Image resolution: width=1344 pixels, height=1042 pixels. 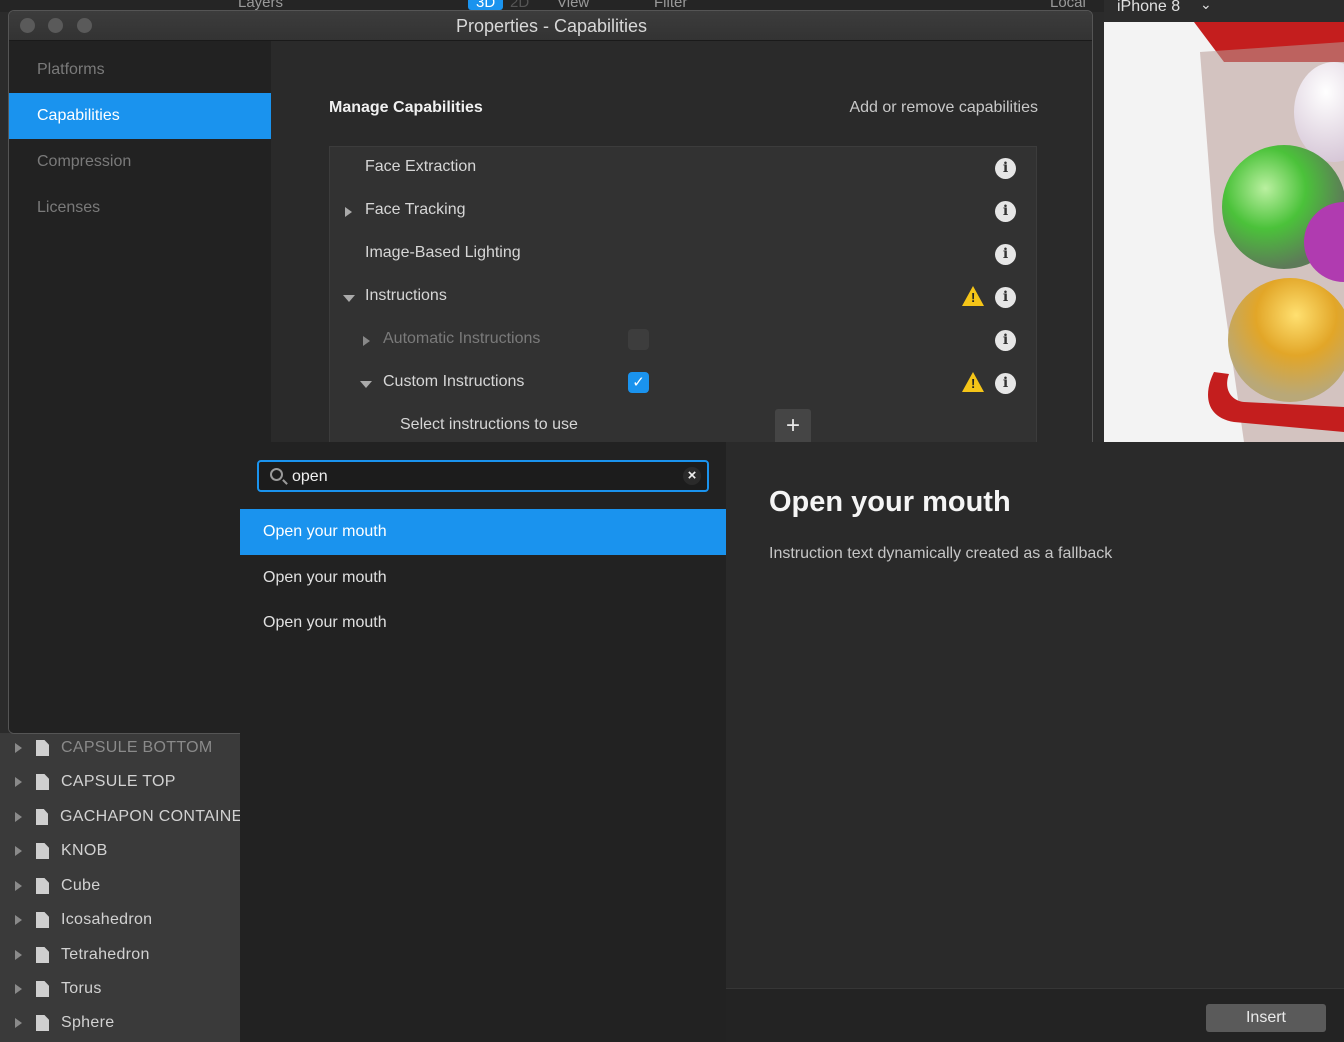 I want to click on capability-face-tracking: Face Tracking i, so click(x=683, y=211).